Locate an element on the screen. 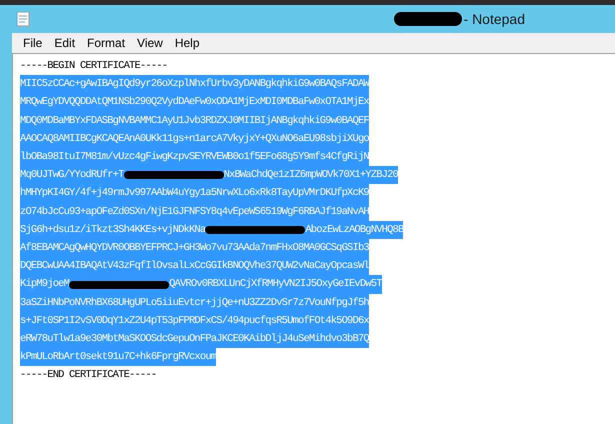 The image size is (615, 424). certificate-text: Mq0UJTwG/YYodRUfr+T is located at coordinates (72, 176).